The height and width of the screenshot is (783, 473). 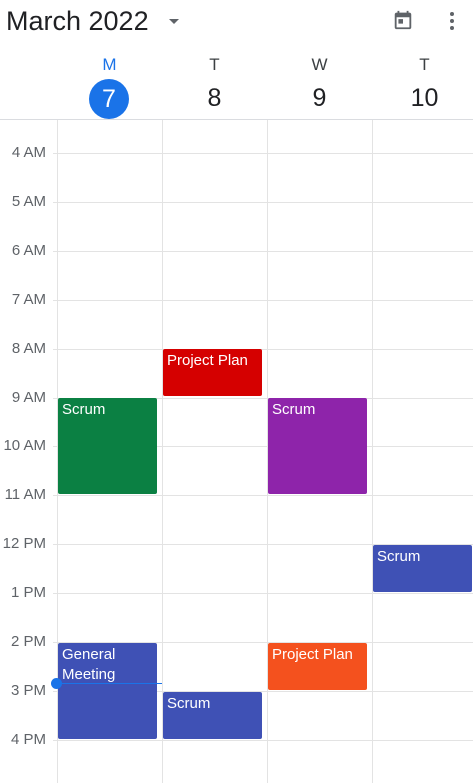 What do you see at coordinates (28, 397) in the screenshot?
I see `time-label-9am: 9 AM` at bounding box center [28, 397].